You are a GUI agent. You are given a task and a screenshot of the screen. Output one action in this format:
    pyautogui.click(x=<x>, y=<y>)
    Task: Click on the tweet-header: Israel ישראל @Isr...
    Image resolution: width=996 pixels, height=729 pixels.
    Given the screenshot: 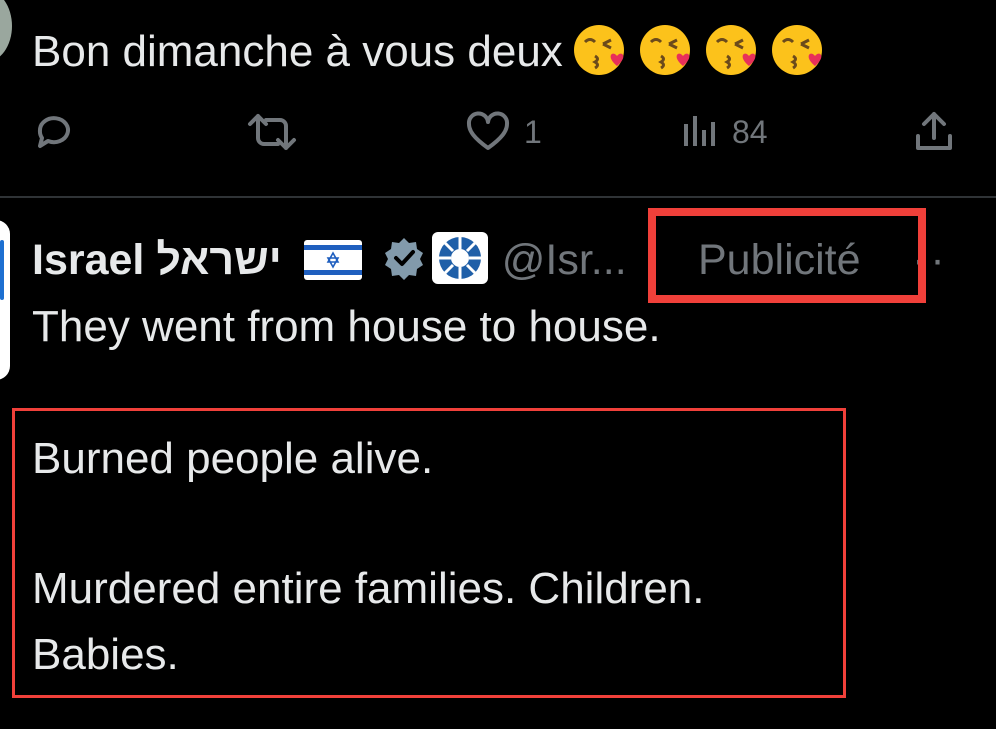 What is the action you would take?
    pyautogui.click(x=329, y=260)
    